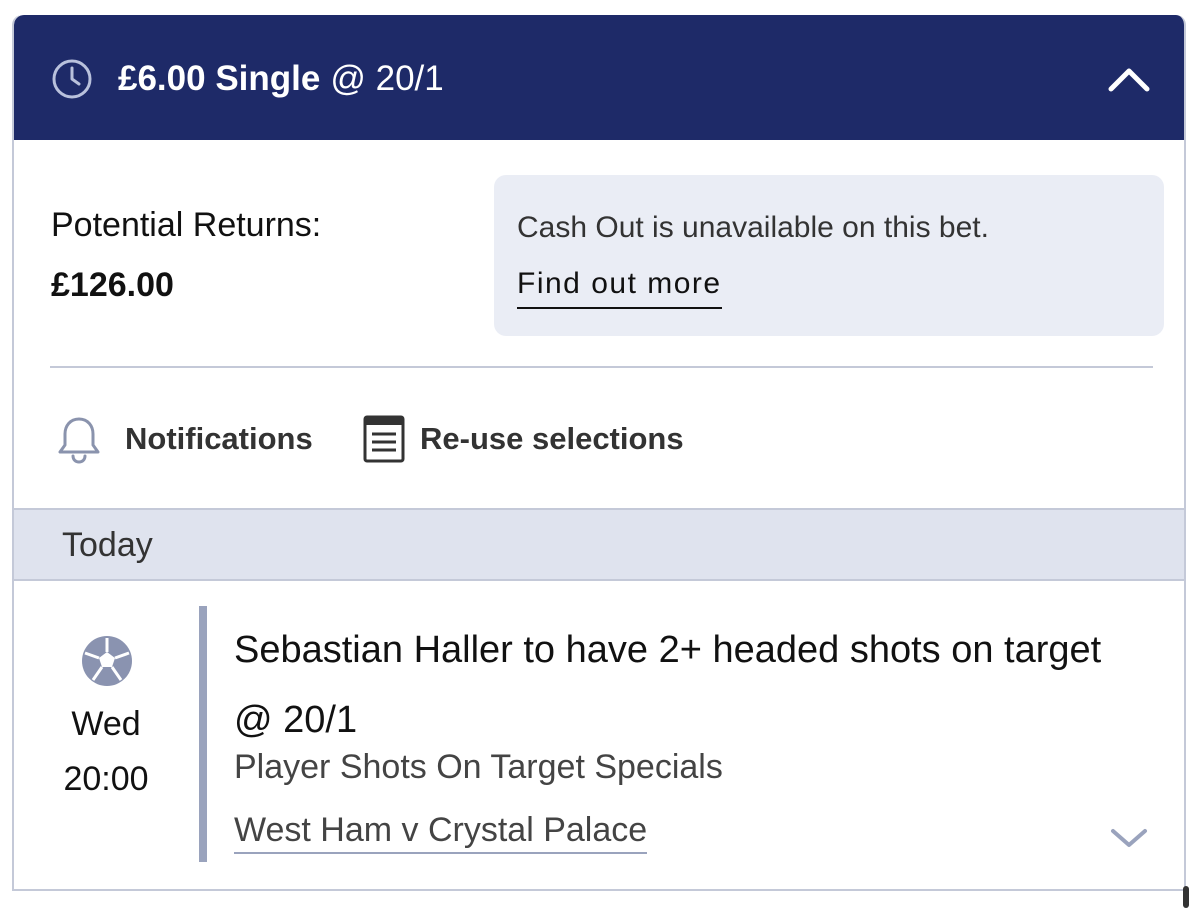 Image resolution: width=1200 pixels, height=908 pixels. I want to click on market-name: Player Shots On Target Specials, so click(478, 767).